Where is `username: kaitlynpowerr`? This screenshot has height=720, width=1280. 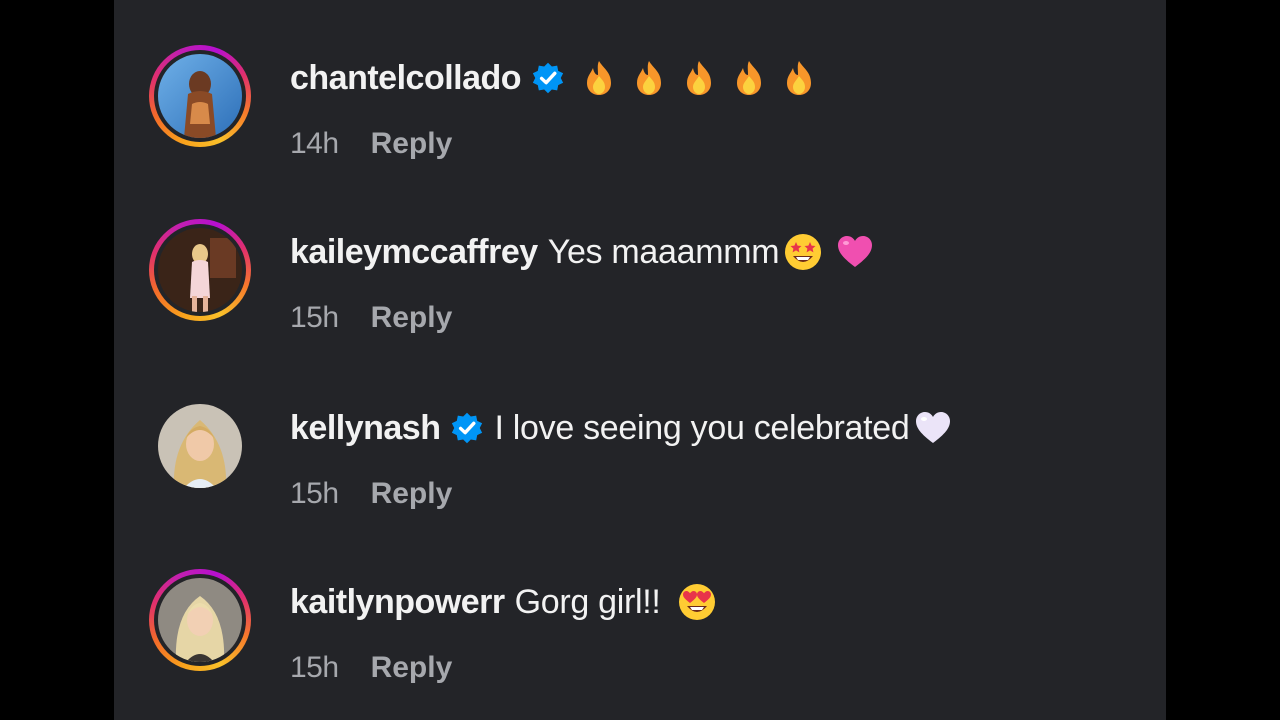 username: kaitlynpowerr is located at coordinates (397, 602).